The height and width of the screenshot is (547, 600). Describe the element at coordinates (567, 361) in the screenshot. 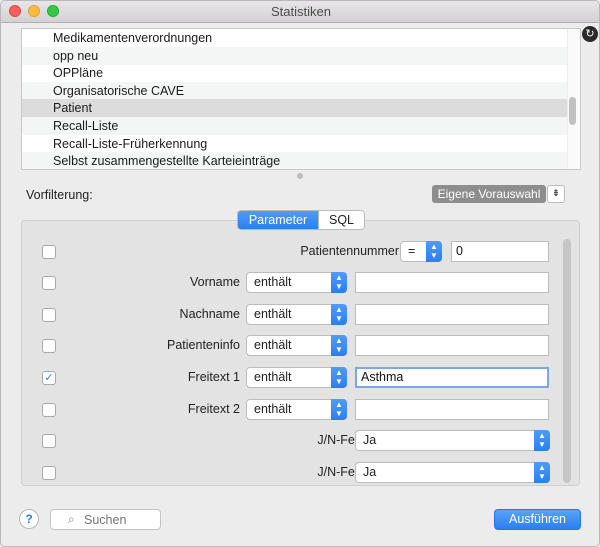

I see `filter-panel-scroll-thumb` at that location.